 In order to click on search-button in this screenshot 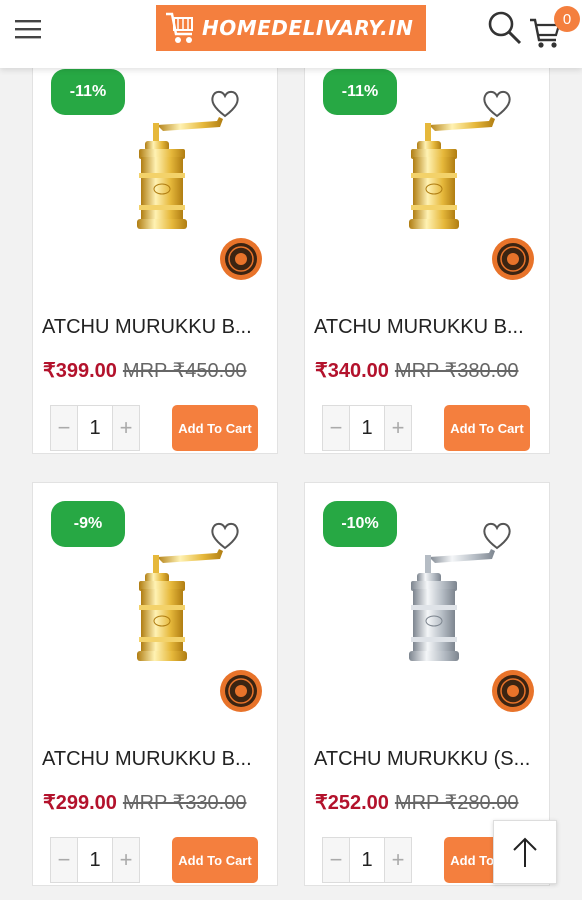, I will do `click(505, 28)`.